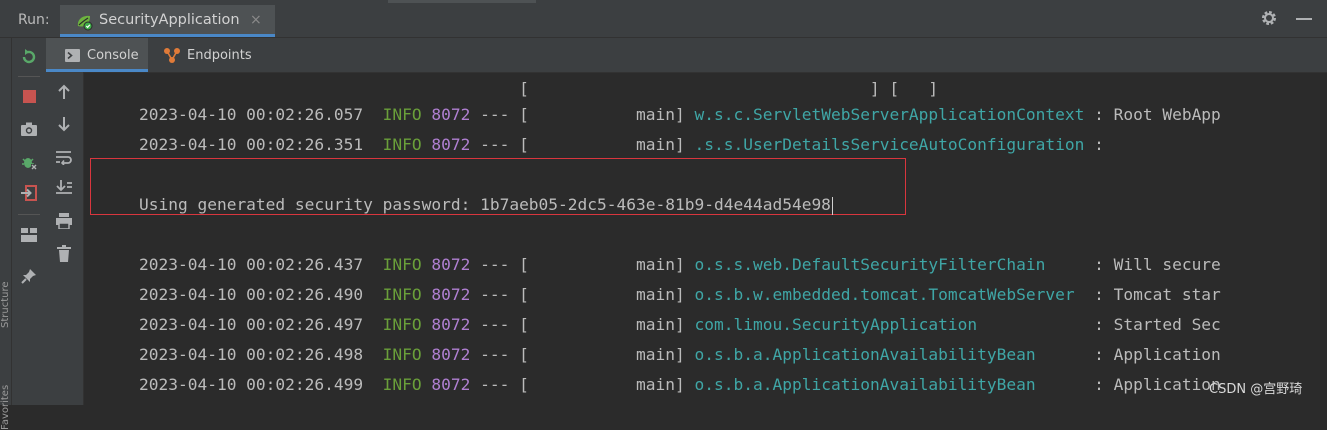 The image size is (1327, 430). Describe the element at coordinates (167, 35) in the screenshot. I see `tab-active-indicator` at that location.